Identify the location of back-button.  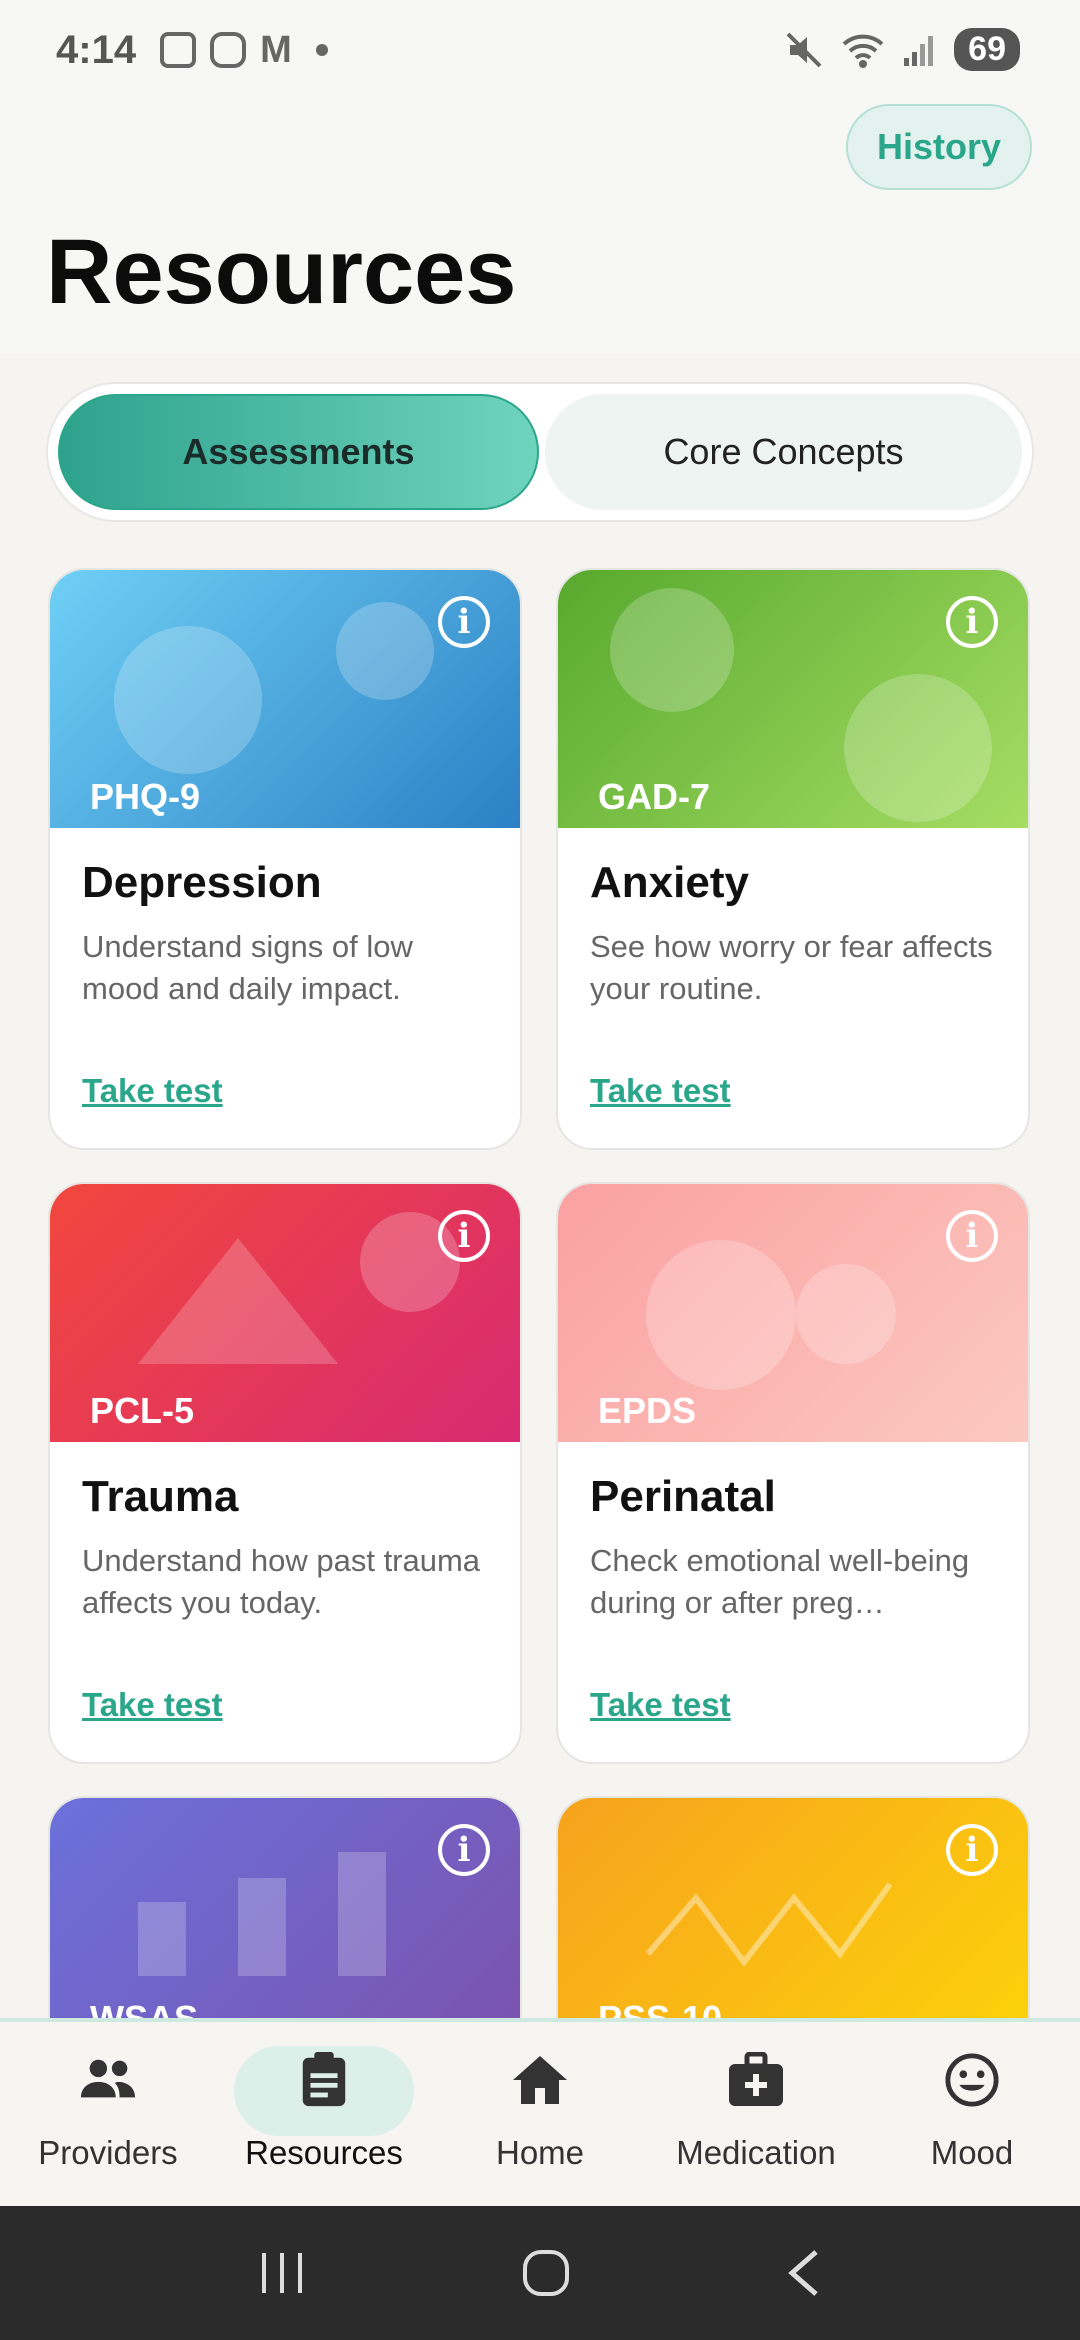
(804, 2273).